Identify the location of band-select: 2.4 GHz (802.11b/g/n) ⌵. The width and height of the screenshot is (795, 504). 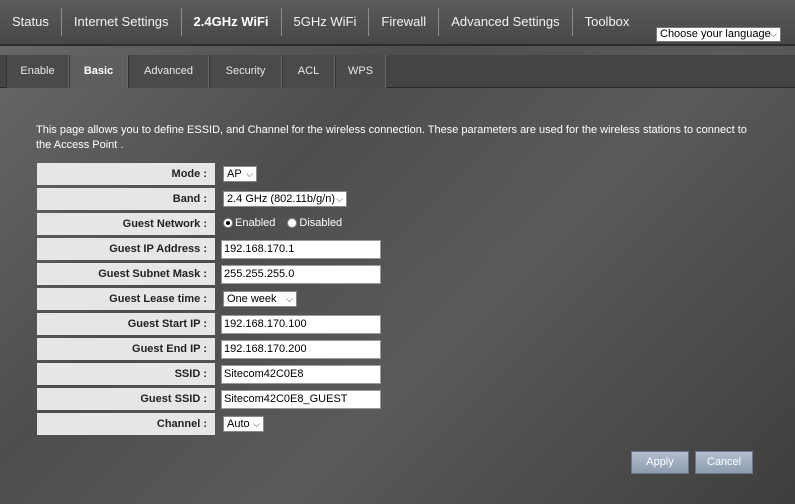
(285, 199).